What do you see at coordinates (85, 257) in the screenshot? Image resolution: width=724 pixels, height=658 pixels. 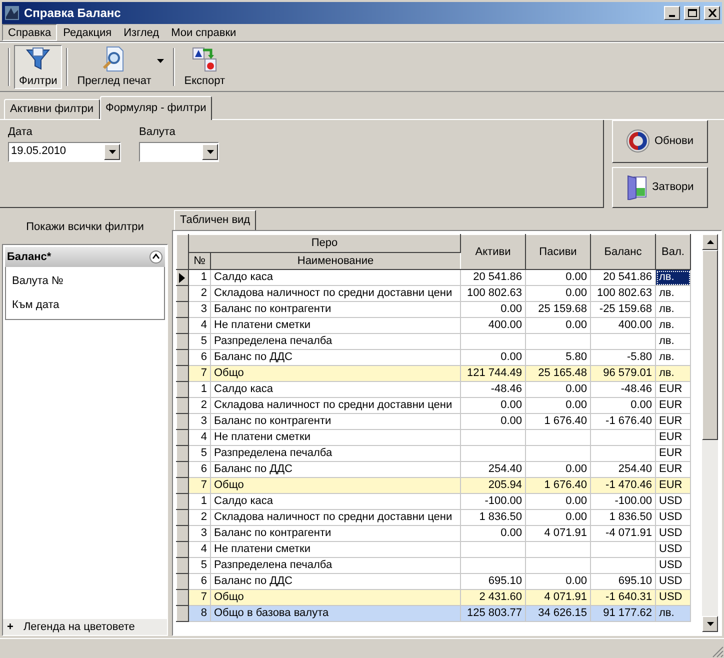 I see `filter-group-header: Баланс*` at bounding box center [85, 257].